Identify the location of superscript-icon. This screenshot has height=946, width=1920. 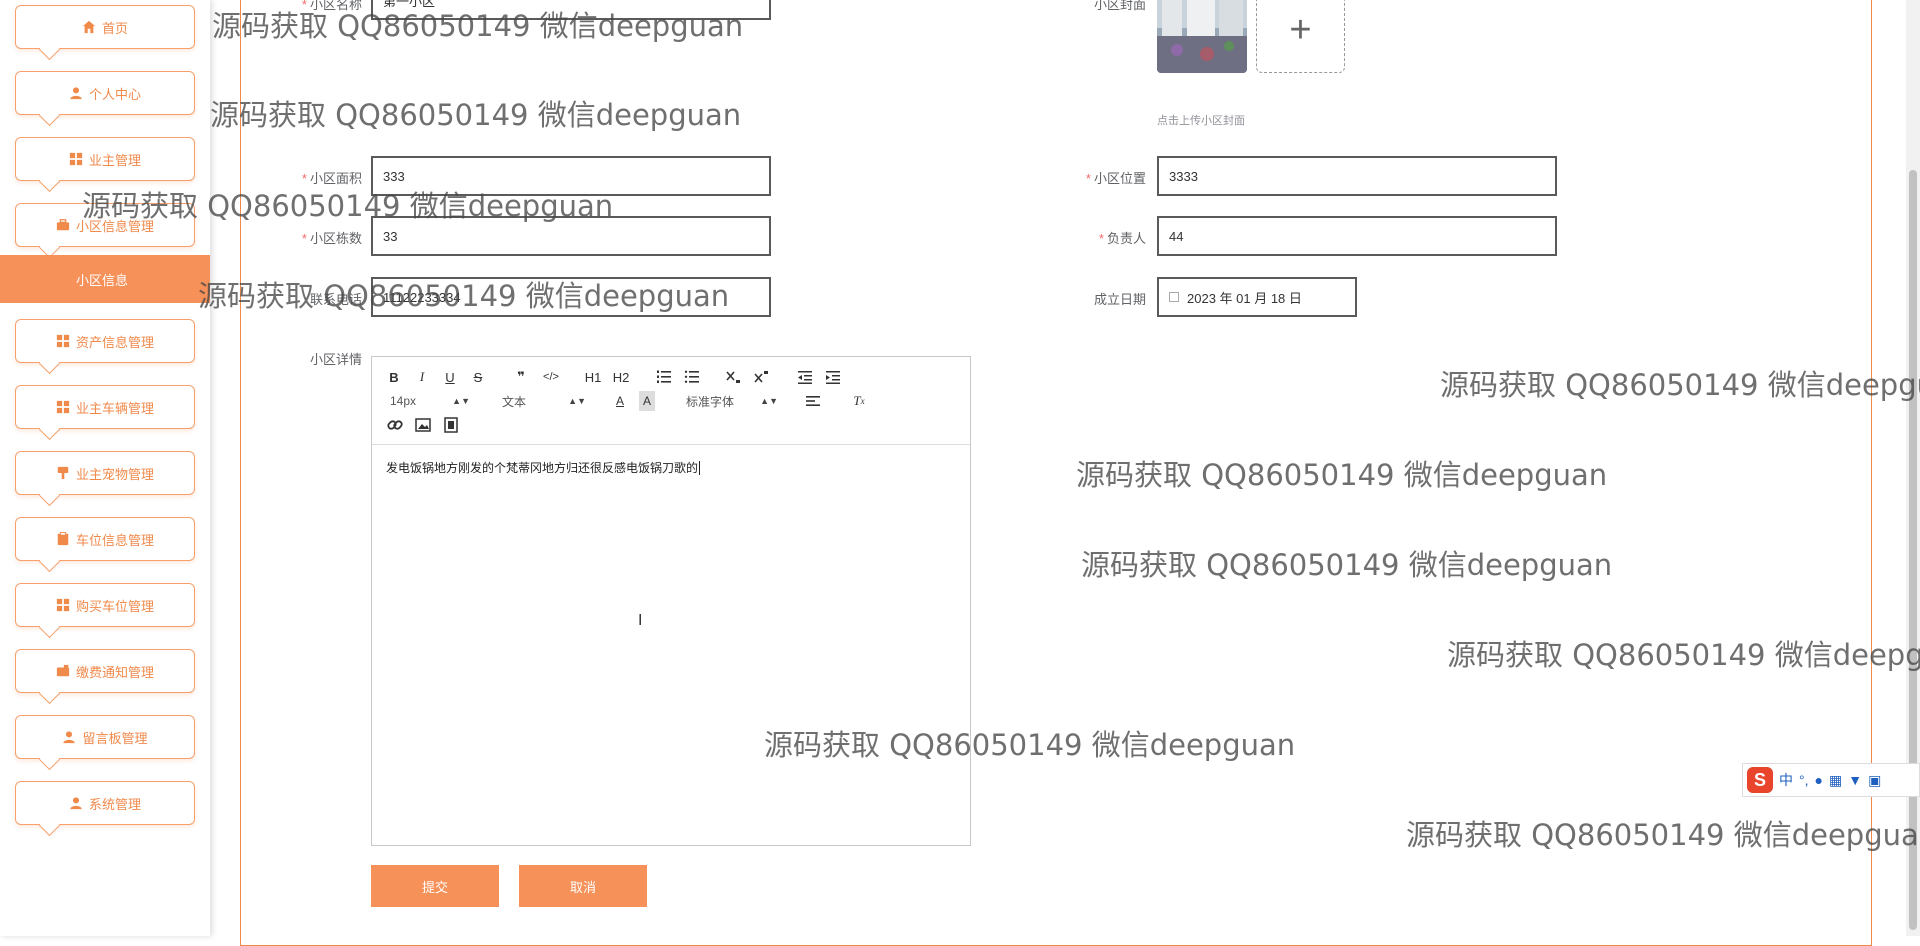
(762, 377).